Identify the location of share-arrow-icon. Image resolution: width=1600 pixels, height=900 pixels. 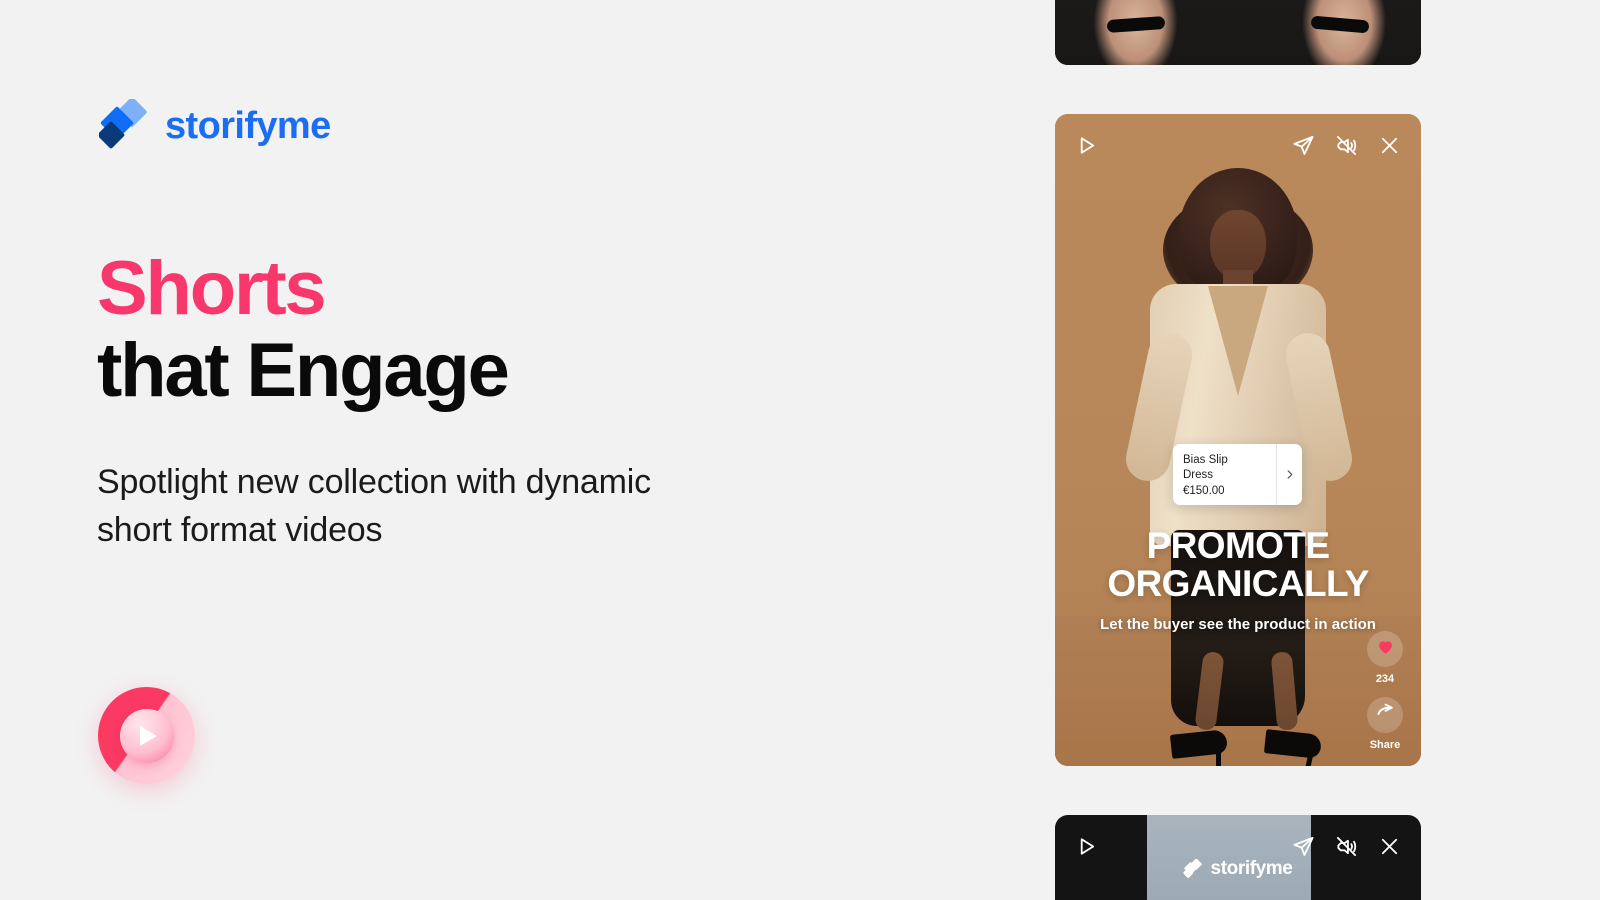
(1385, 715).